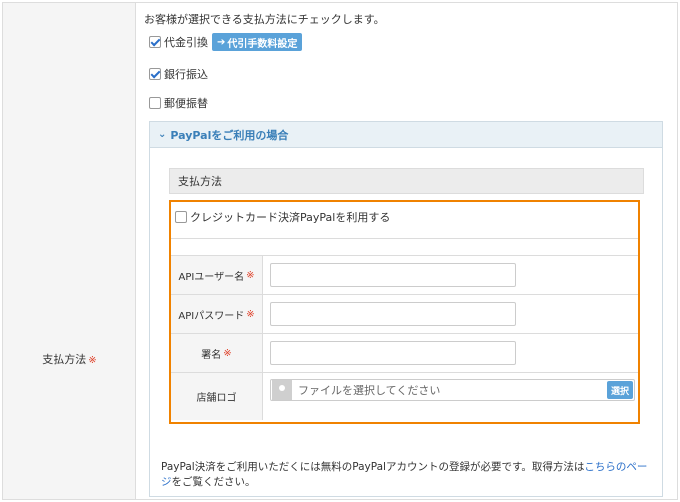 This screenshot has width=680, height=502. What do you see at coordinates (369, 390) in the screenshot?
I see `file-placeholder: ファイルを選択してください` at bounding box center [369, 390].